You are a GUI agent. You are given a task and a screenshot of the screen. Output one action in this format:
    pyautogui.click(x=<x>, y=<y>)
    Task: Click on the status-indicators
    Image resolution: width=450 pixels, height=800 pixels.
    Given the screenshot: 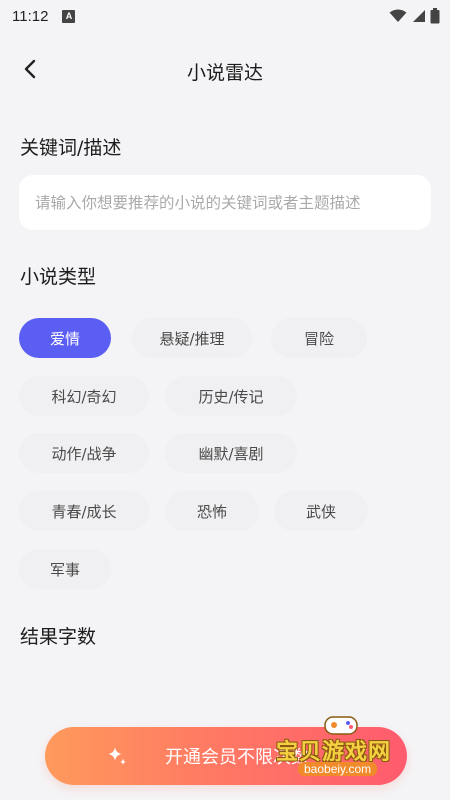 What is the action you would take?
    pyautogui.click(x=414, y=16)
    